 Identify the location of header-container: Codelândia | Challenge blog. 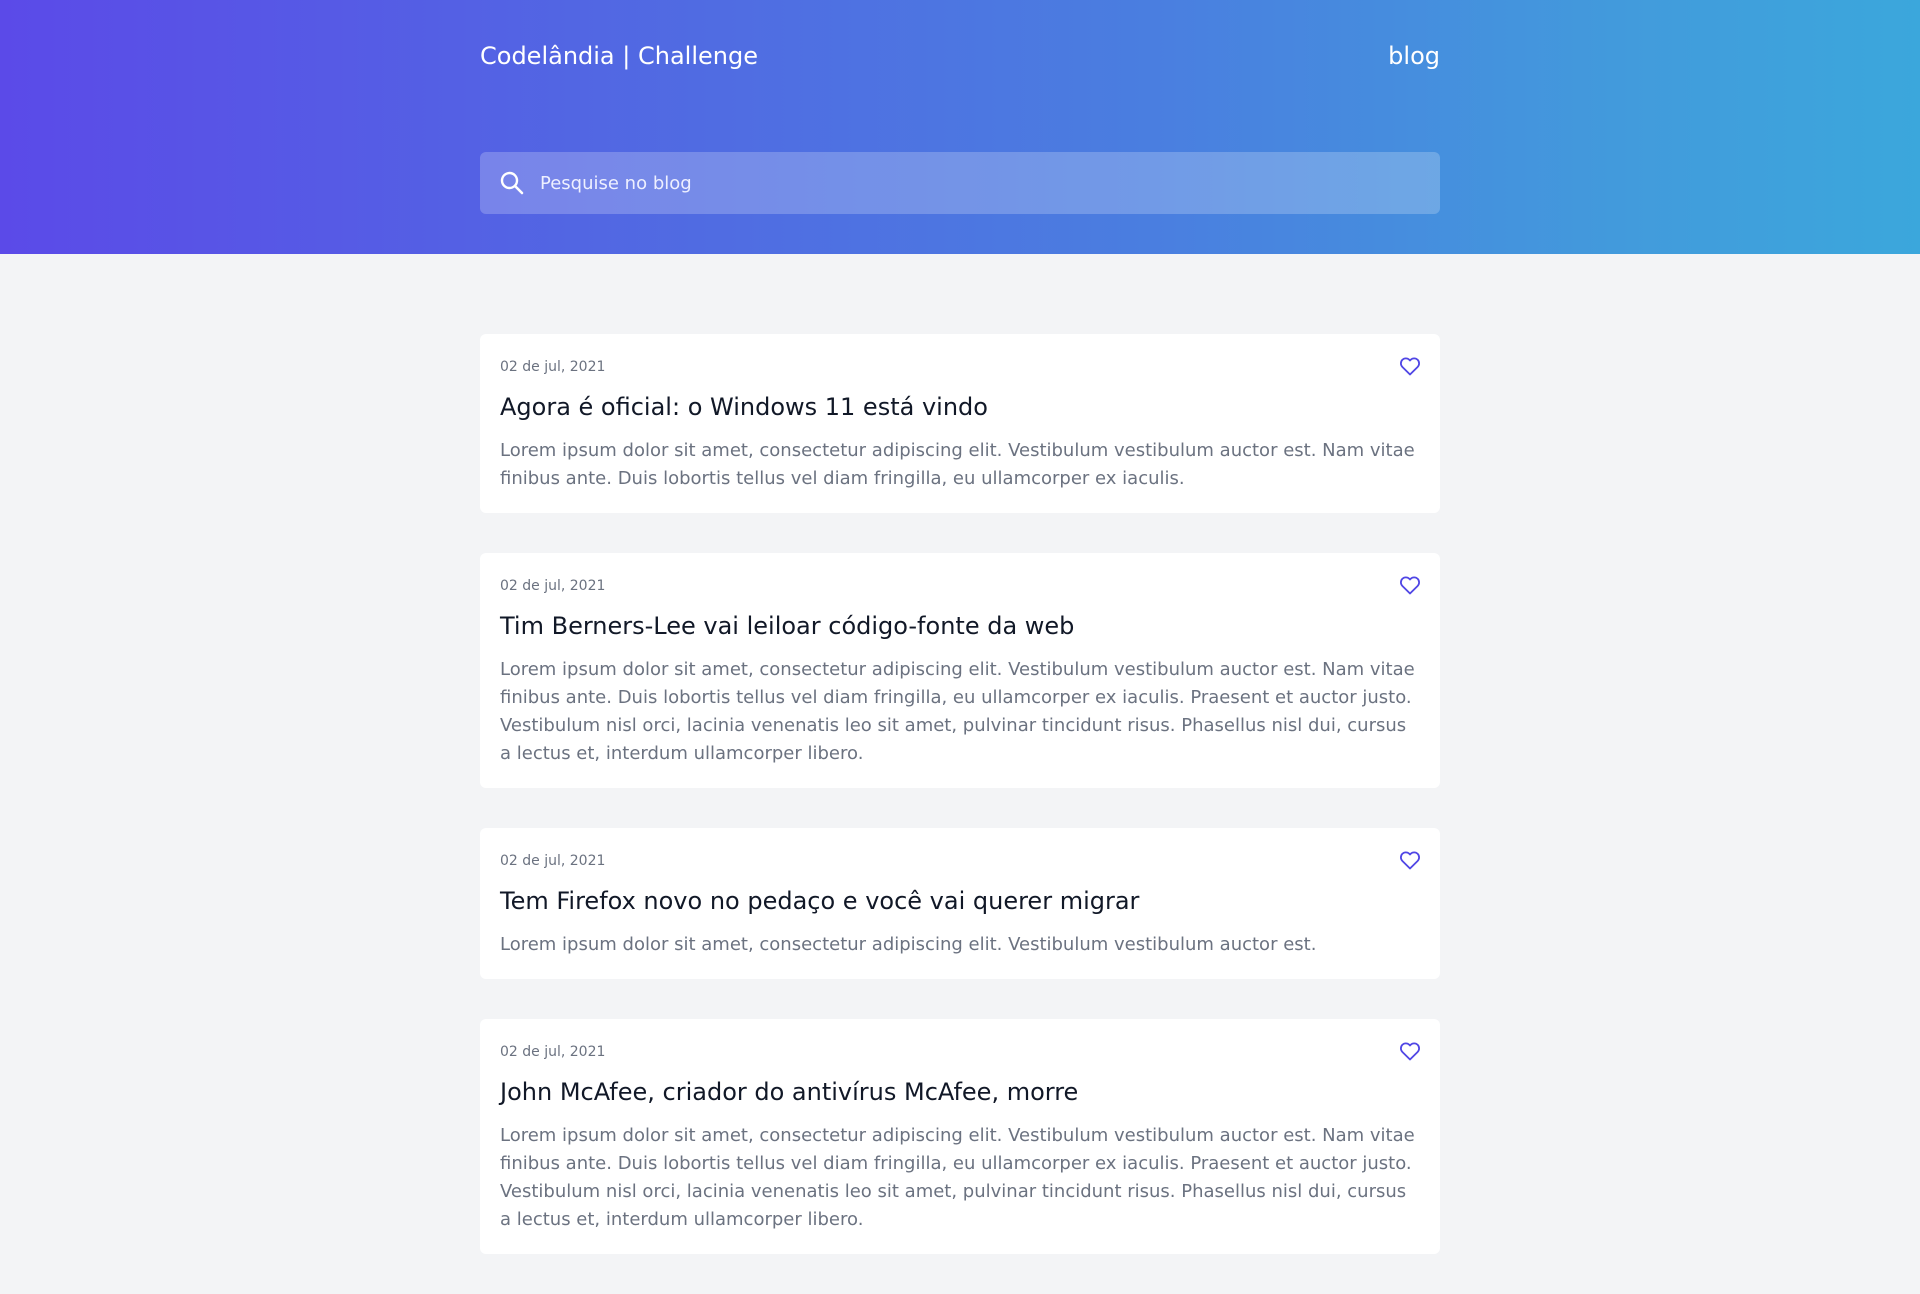
(960, 127).